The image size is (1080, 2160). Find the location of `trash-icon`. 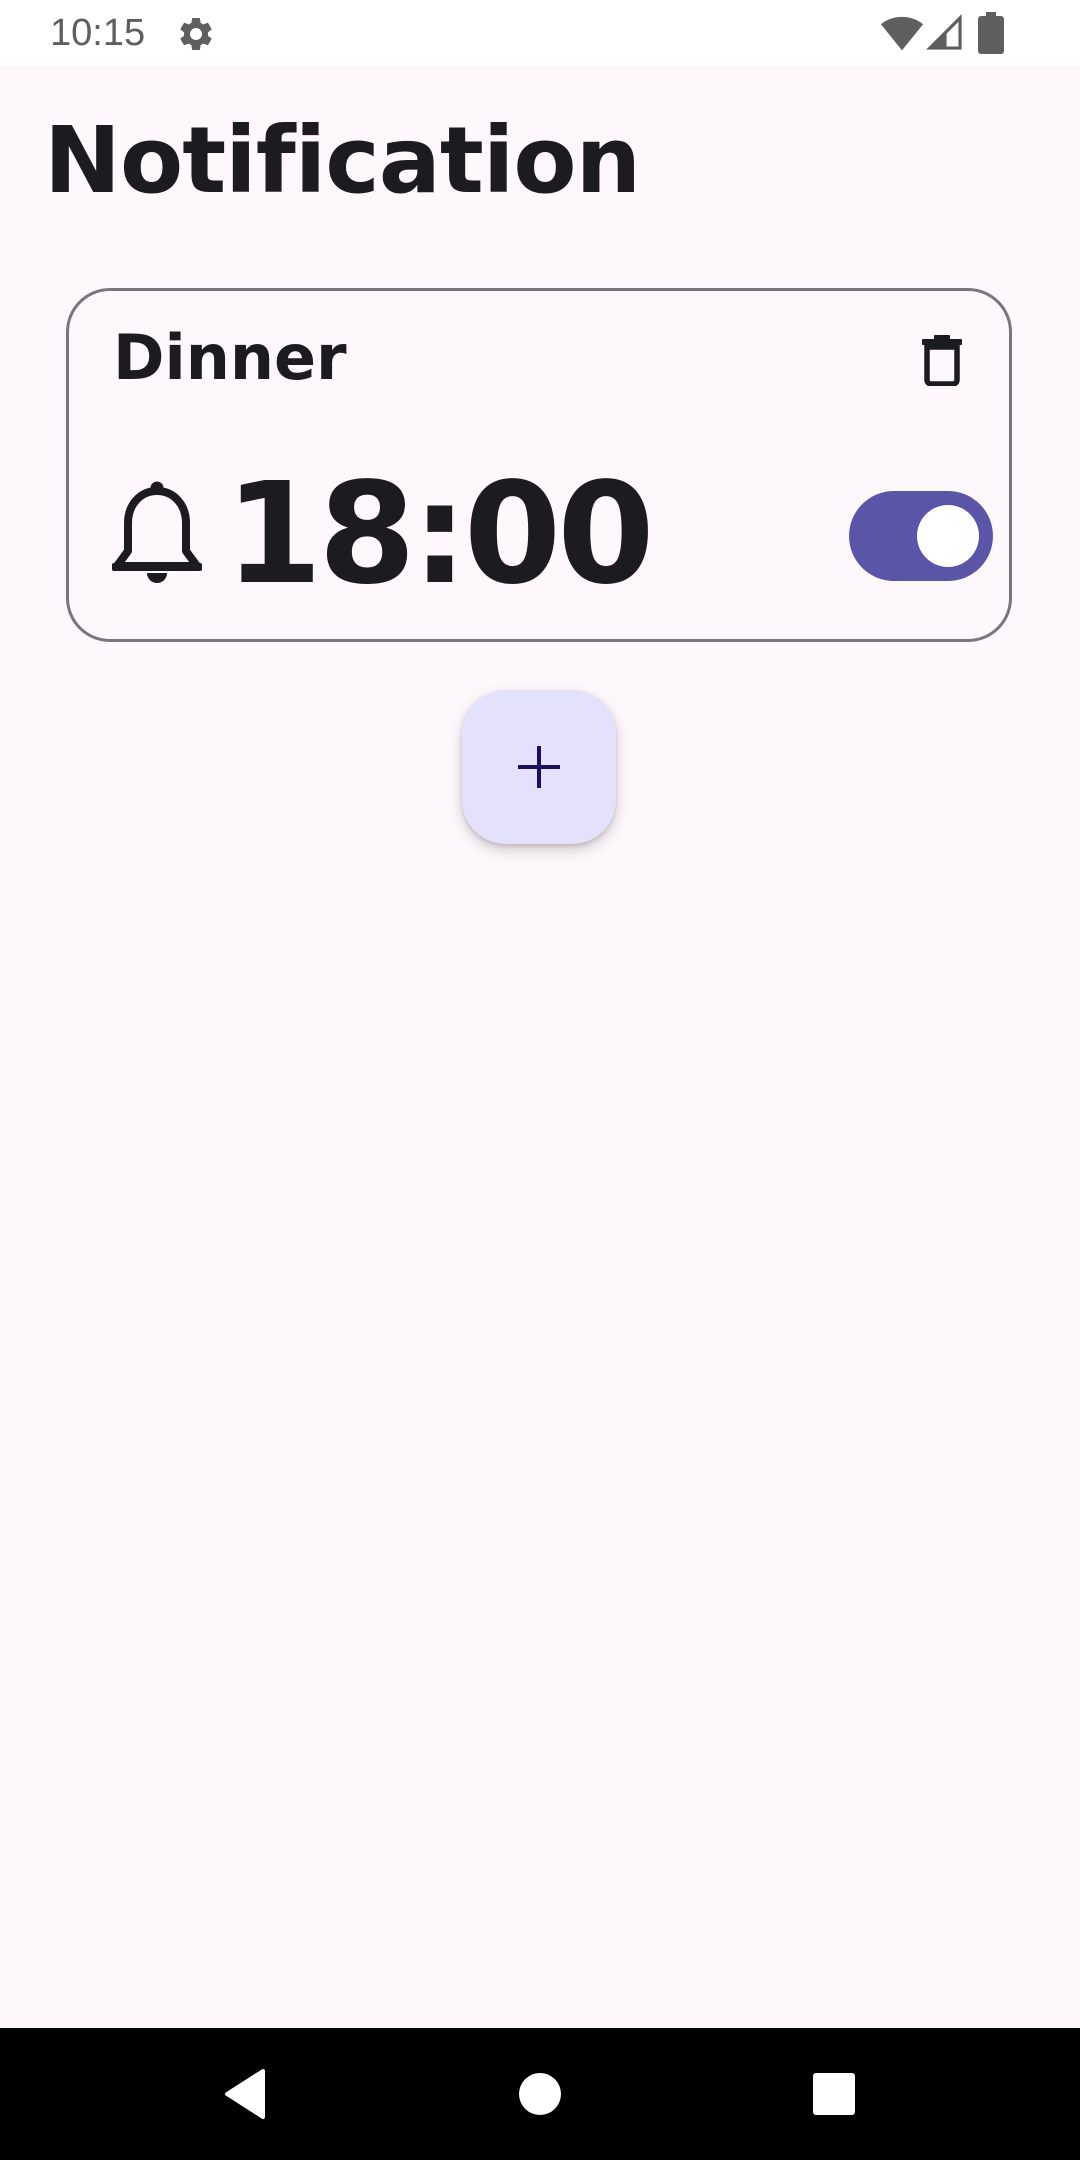

trash-icon is located at coordinates (942, 360).